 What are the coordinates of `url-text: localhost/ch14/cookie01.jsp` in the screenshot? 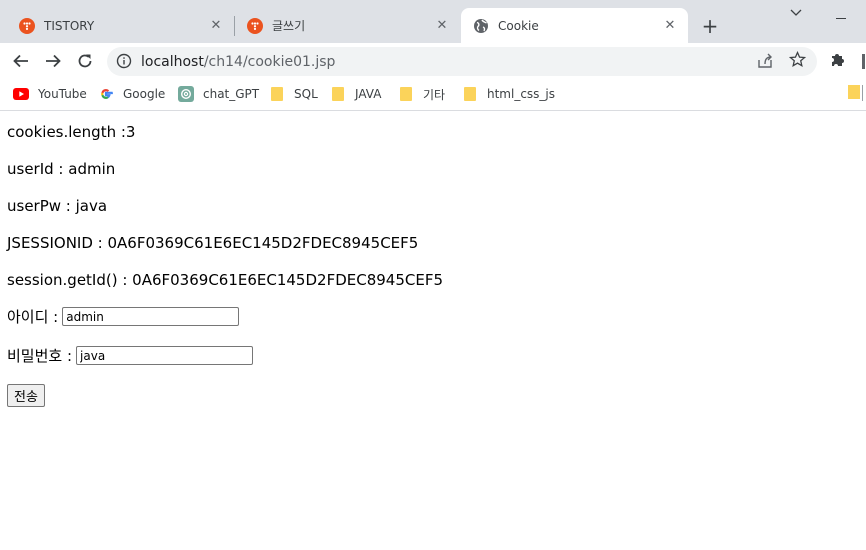 It's located at (238, 62).